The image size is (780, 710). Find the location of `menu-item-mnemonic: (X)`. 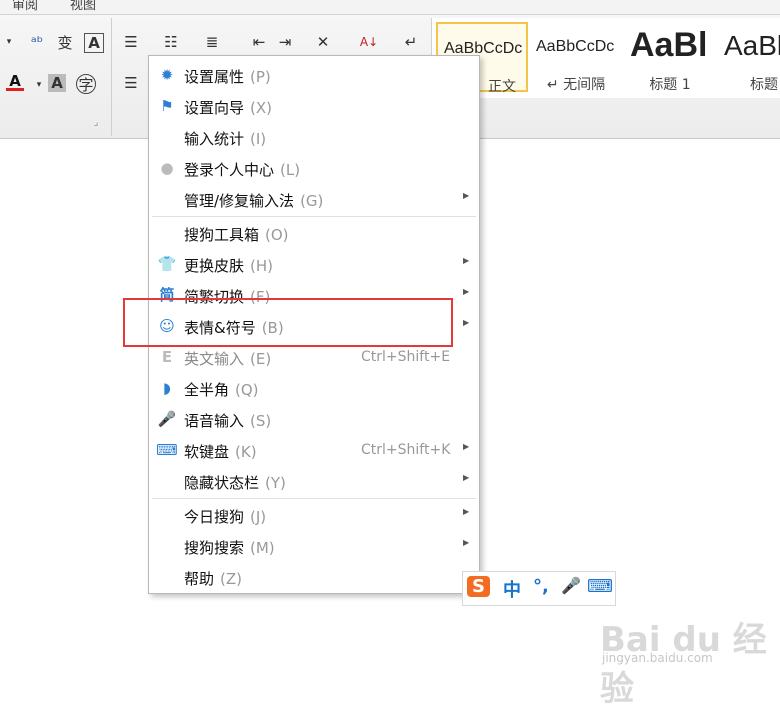

menu-item-mnemonic: (X) is located at coordinates (261, 108).